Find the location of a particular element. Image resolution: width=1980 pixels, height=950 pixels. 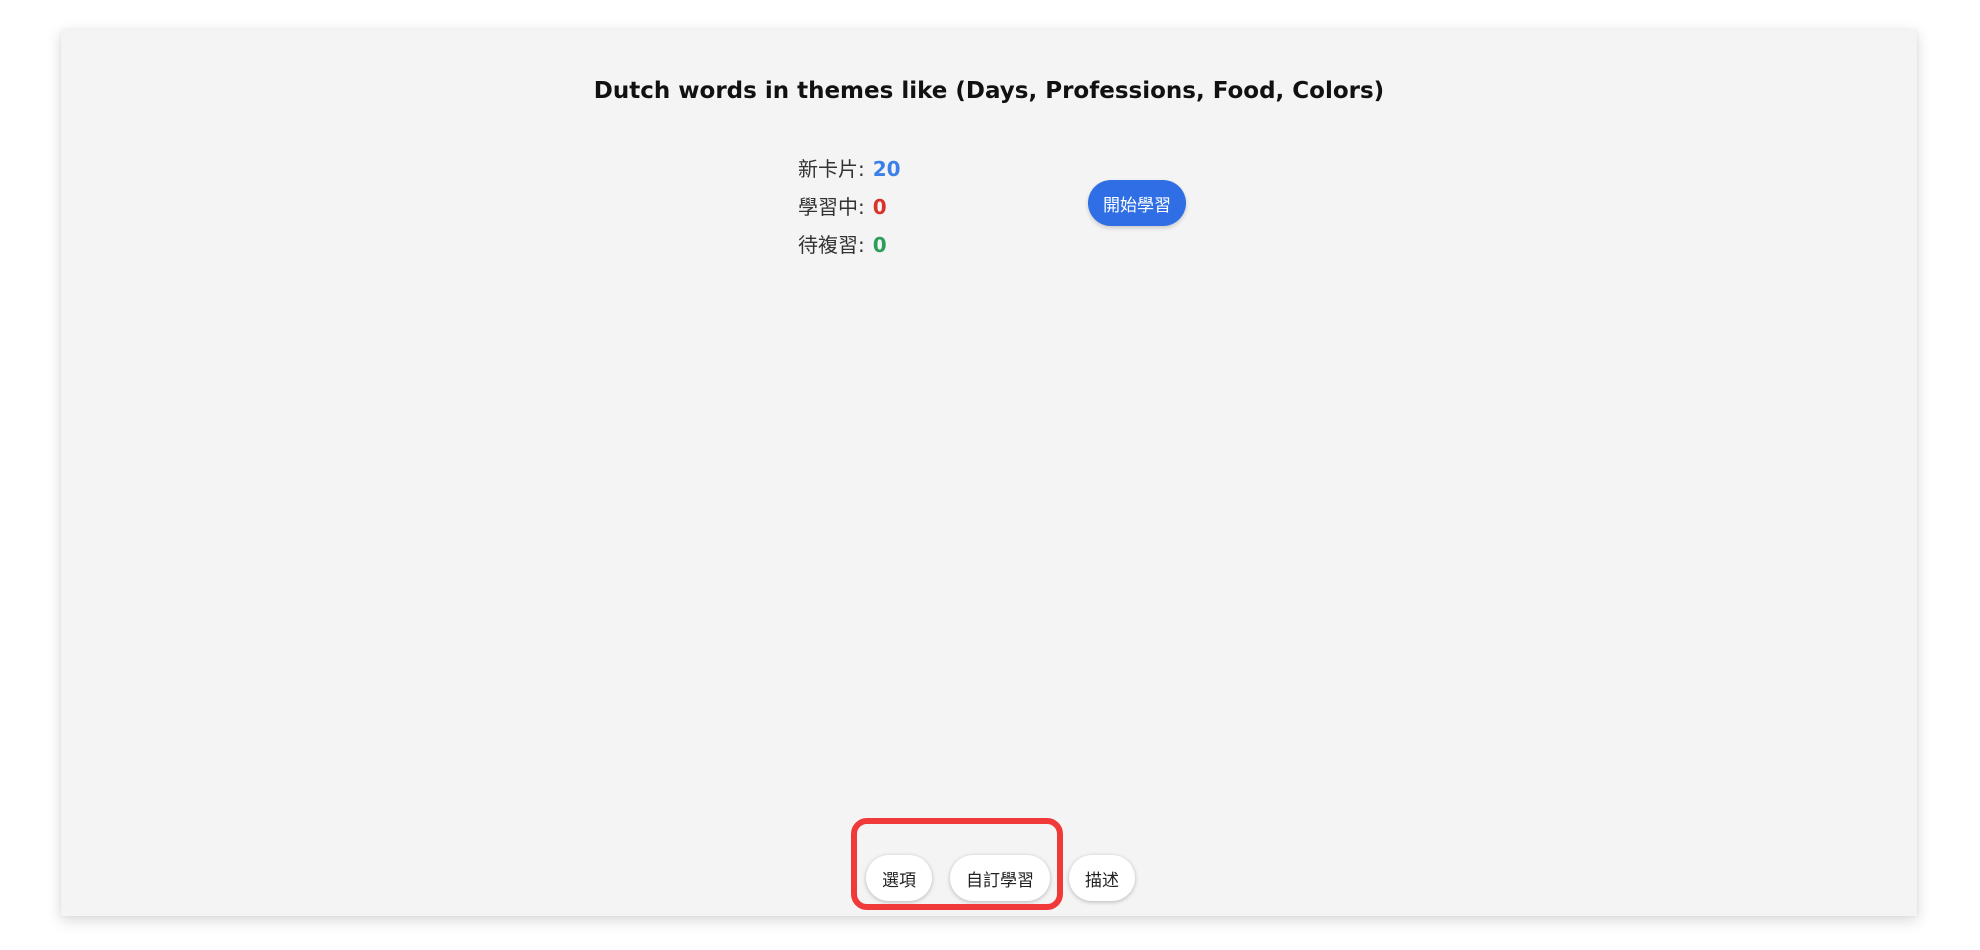

deck-bottom-bar: 選項 自訂學習 描述 is located at coordinates (989, 879).